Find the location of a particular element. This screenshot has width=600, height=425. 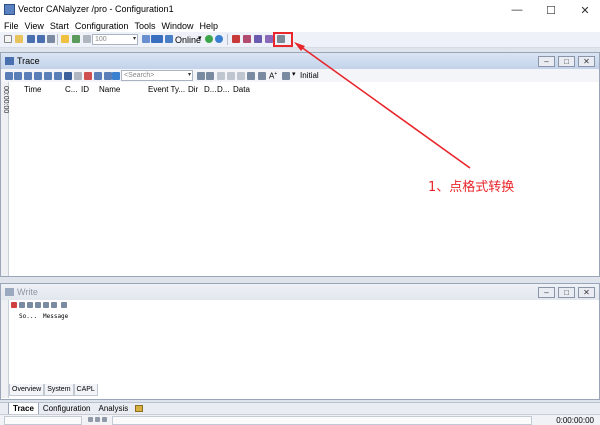

write-filter-icon is located at coordinates (54, 305).